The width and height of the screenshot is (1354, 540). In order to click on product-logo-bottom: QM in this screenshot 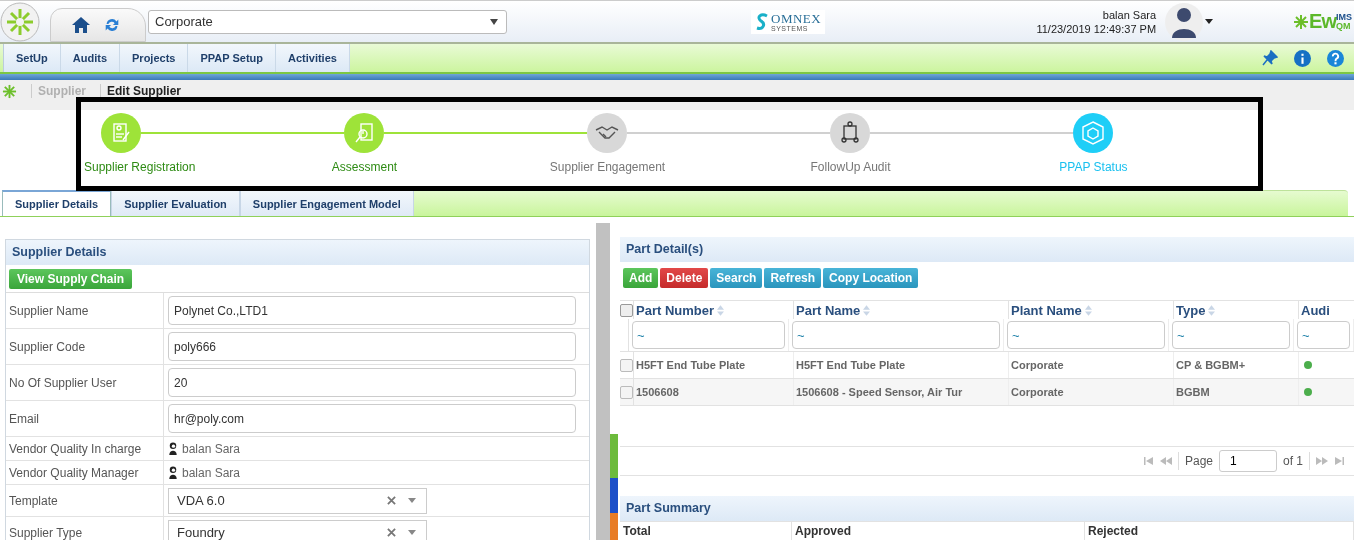, I will do `click(1343, 26)`.